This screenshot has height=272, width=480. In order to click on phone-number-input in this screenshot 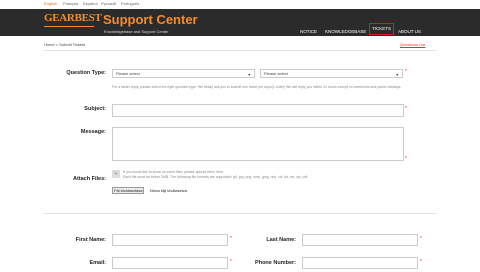, I will do `click(360, 263)`.